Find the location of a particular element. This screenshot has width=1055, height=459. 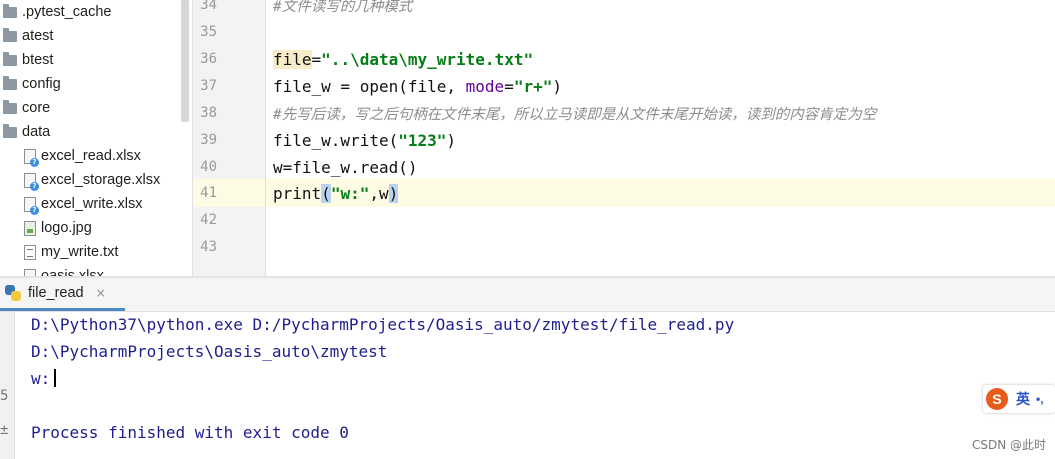

run-tab-label: file_read is located at coordinates (56, 293).